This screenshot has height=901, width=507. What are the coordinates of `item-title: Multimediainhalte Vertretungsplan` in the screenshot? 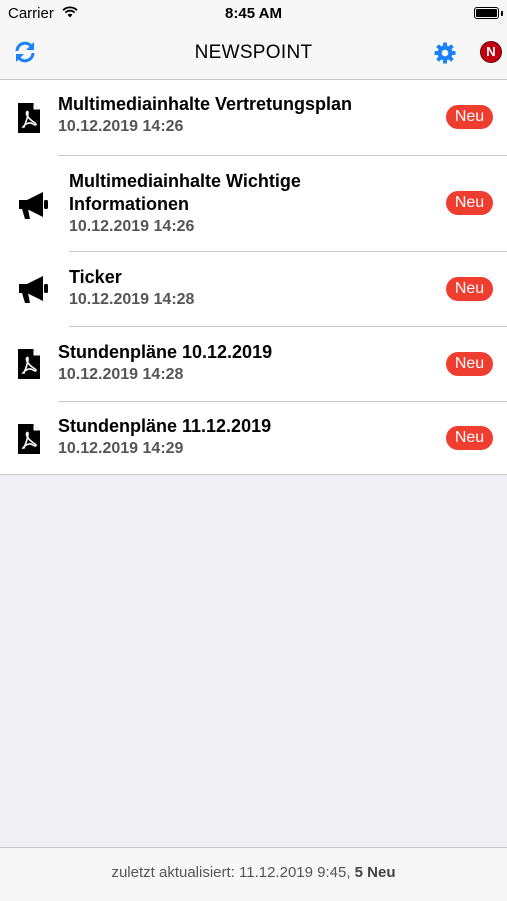 It's located at (205, 104).